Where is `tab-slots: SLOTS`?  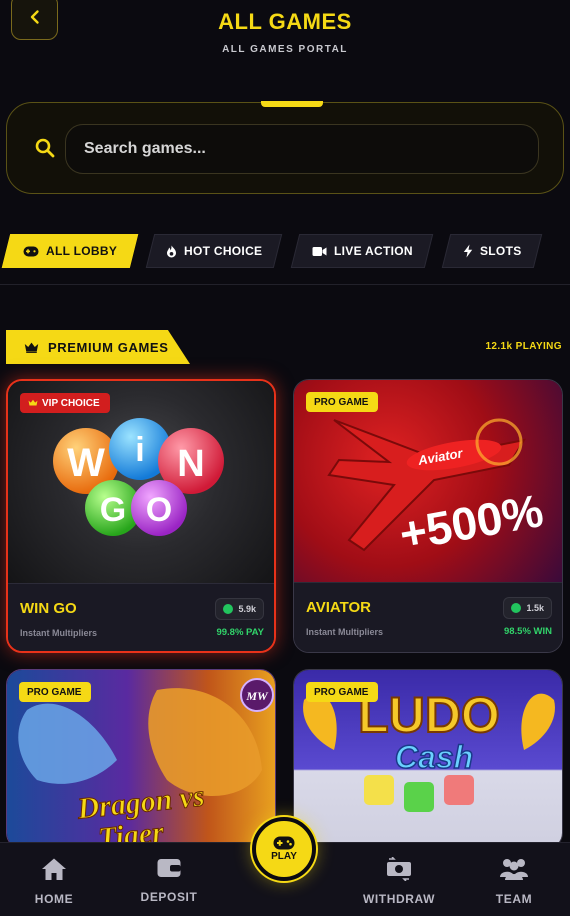 tab-slots: SLOTS is located at coordinates (492, 251).